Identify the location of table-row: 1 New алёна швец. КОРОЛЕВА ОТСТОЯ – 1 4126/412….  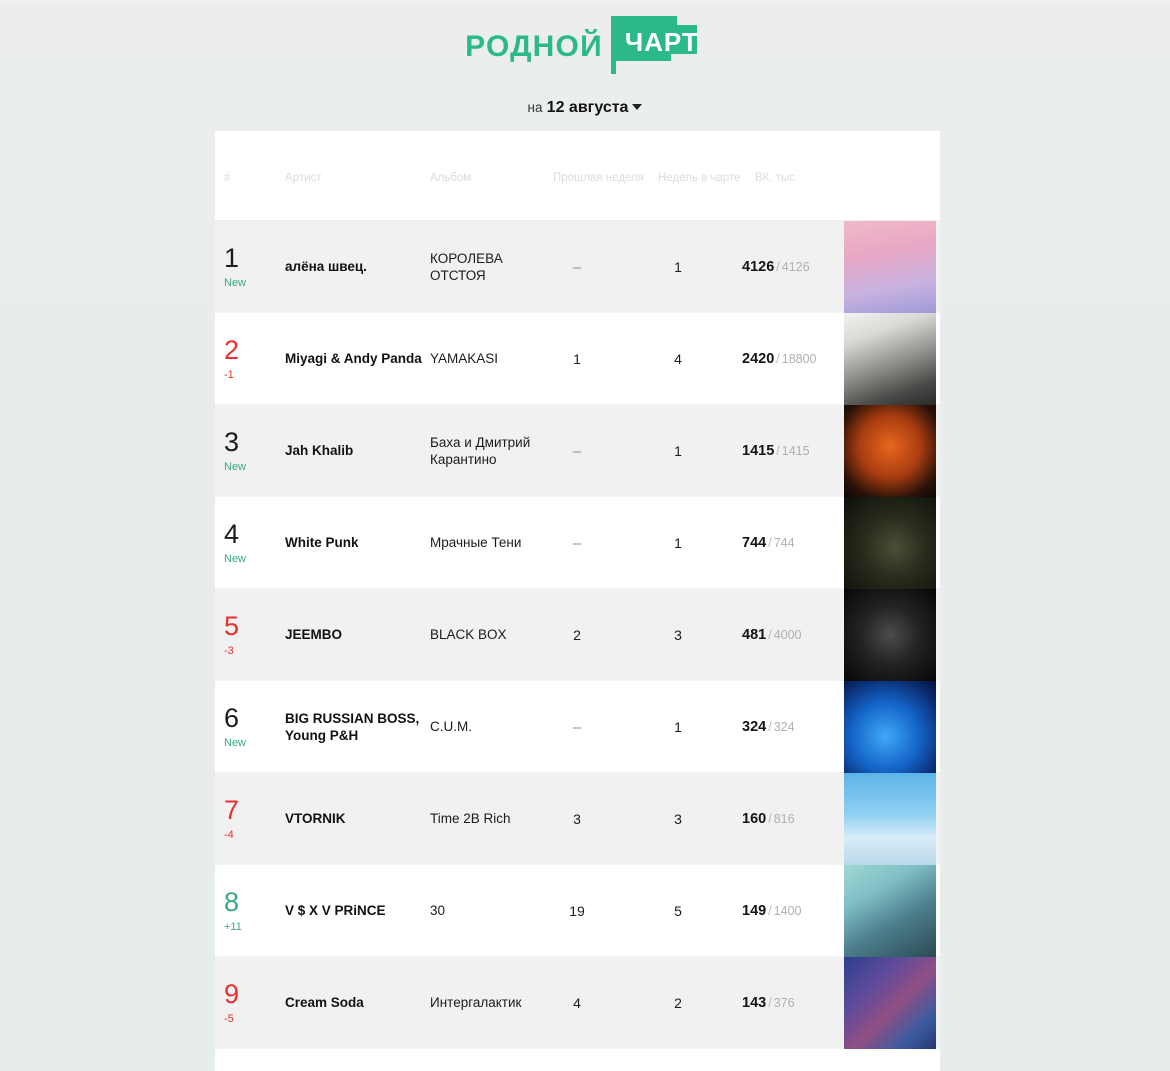
(577, 267).